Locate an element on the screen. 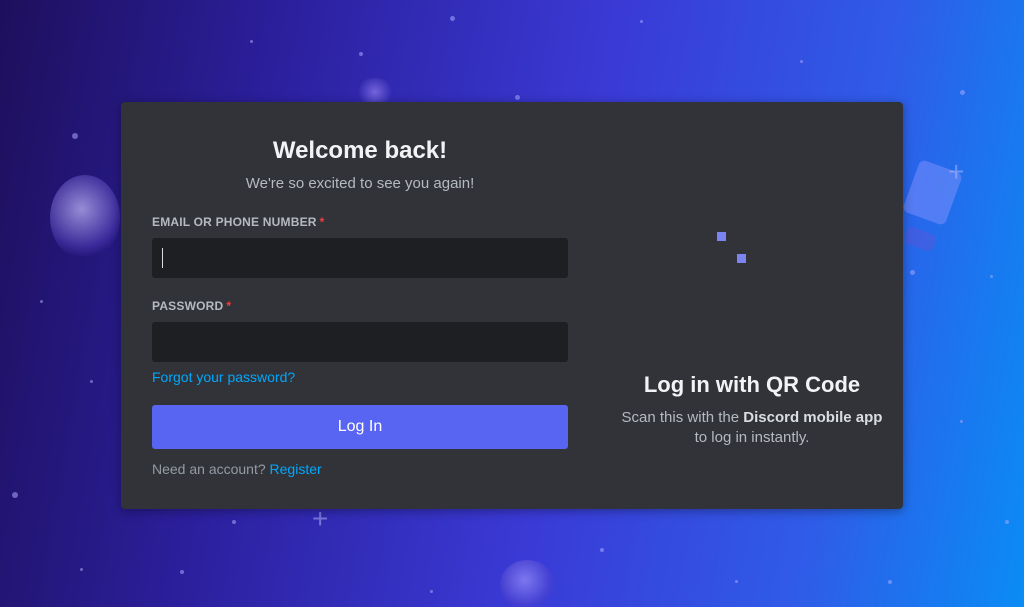  need-account-text: Need an account? is located at coordinates (209, 469).